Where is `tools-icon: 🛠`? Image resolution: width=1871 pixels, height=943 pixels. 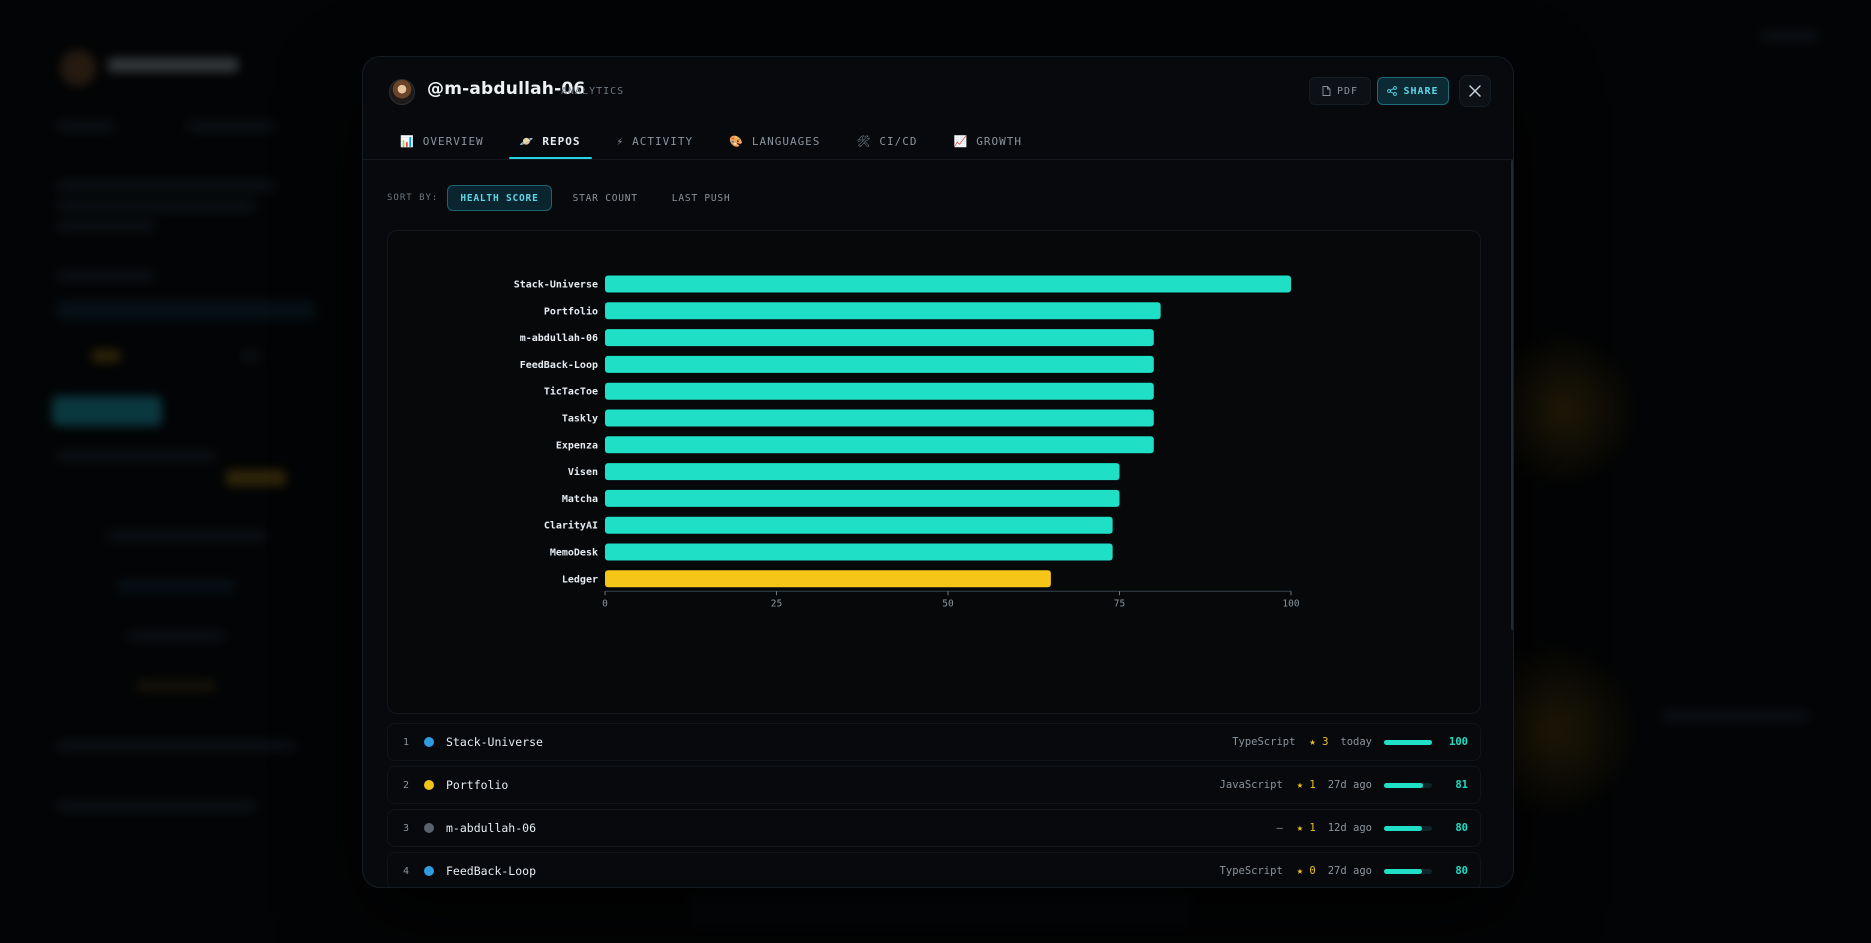
tools-icon: 🛠 is located at coordinates (864, 141).